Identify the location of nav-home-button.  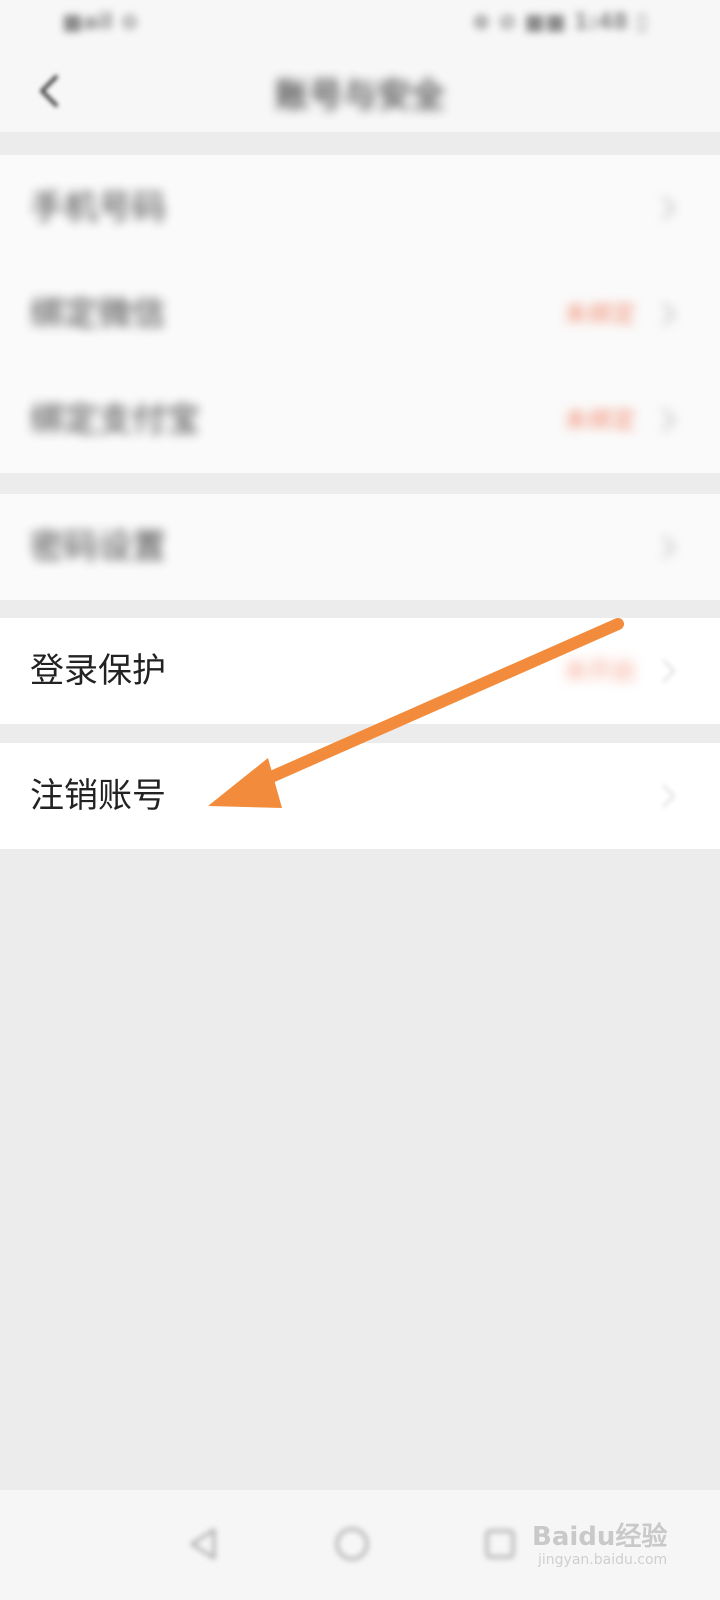
(352, 1544).